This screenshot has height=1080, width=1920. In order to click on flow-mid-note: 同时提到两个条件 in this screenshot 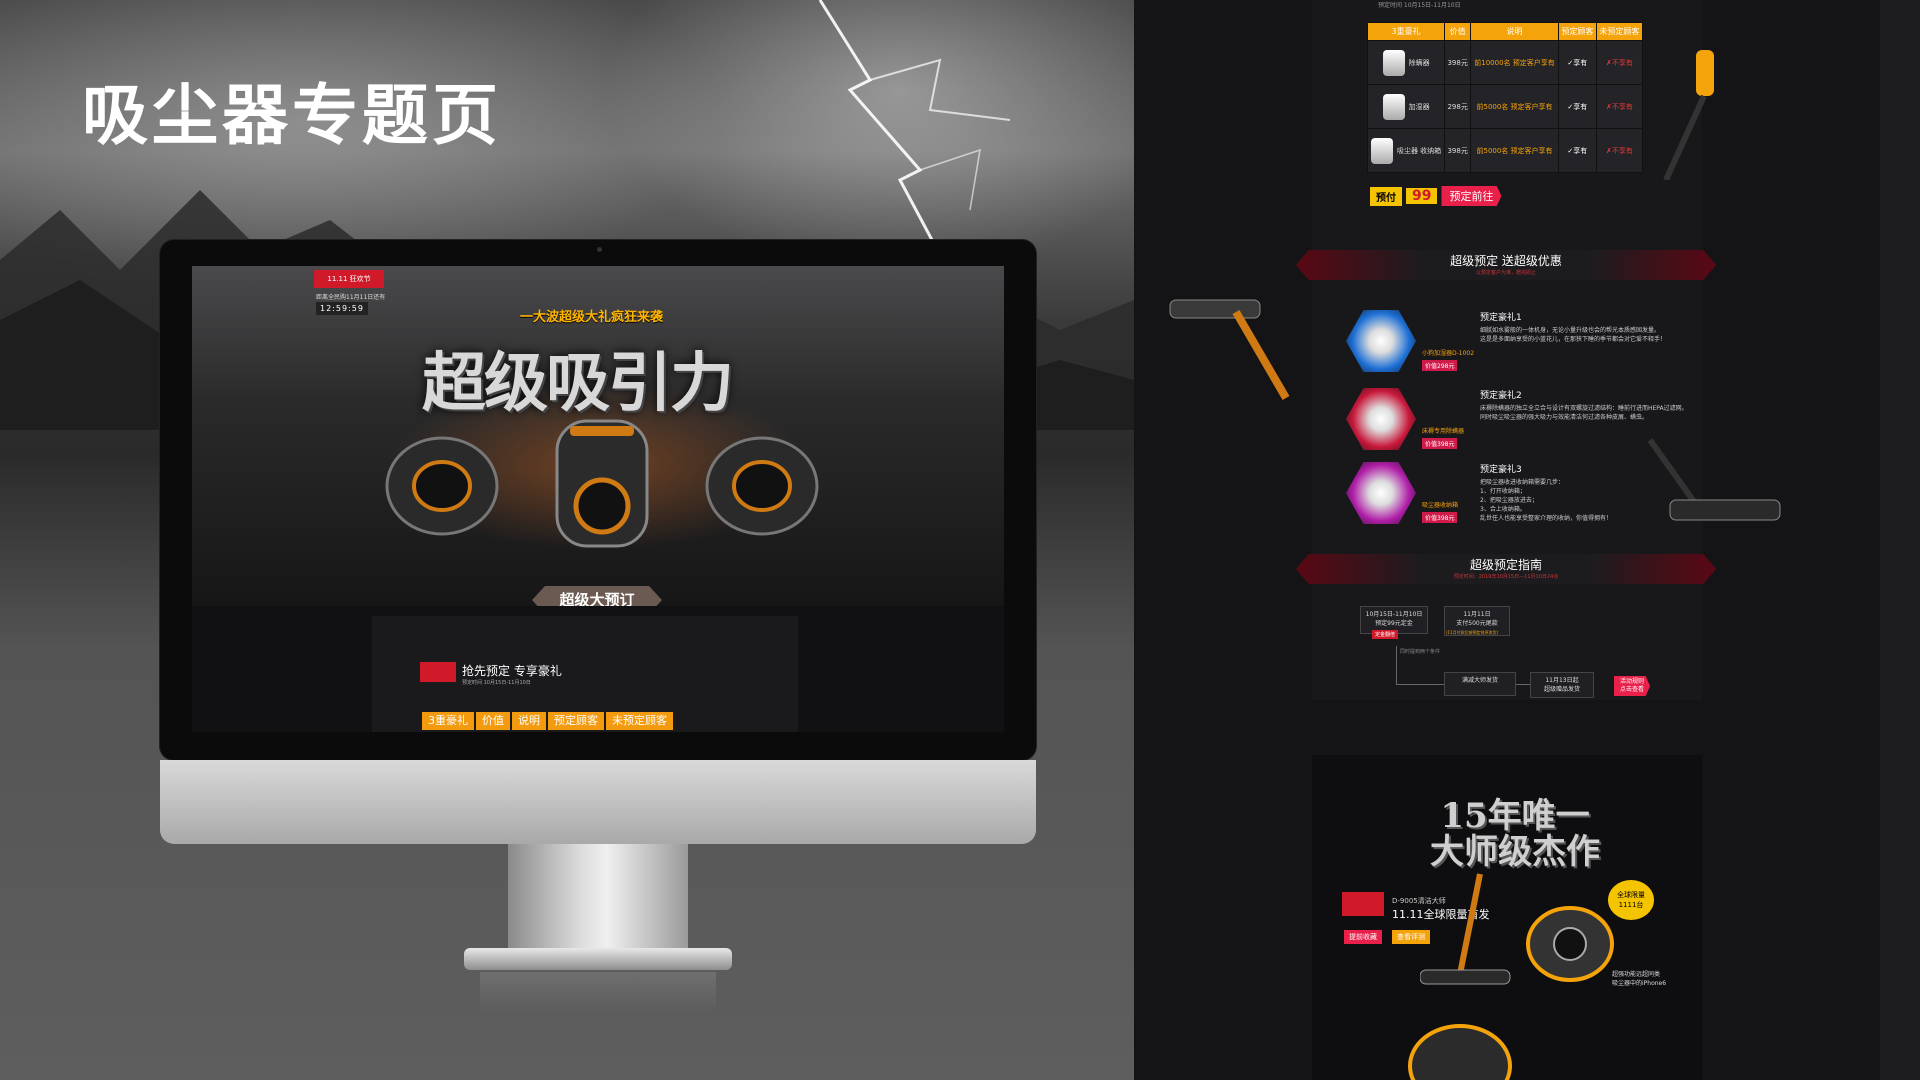, I will do `click(1420, 652)`.